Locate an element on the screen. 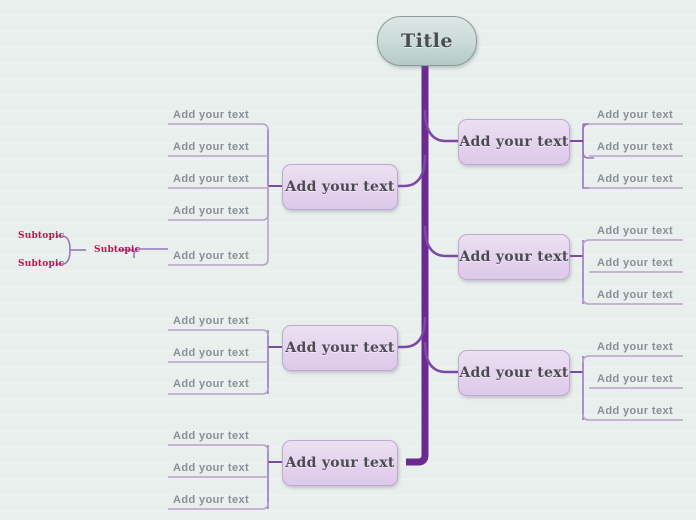 The image size is (696, 520). leaf-right-1-2: Add your text is located at coordinates (636, 146).